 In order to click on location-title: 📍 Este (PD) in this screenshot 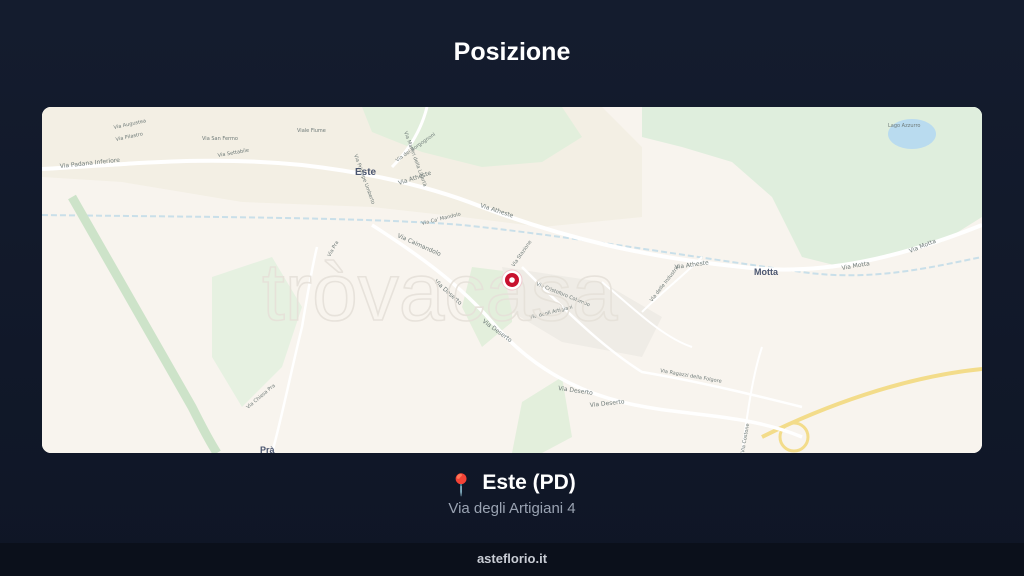, I will do `click(512, 484)`.